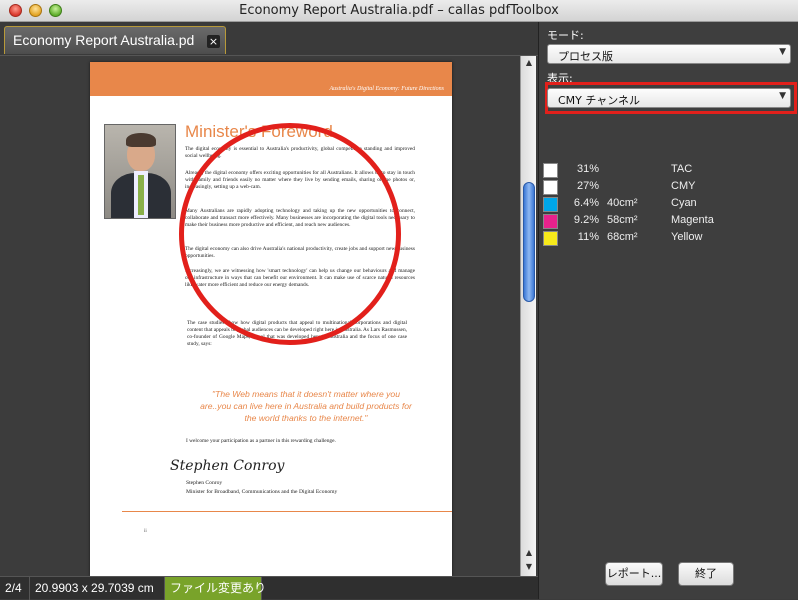  Describe the element at coordinates (290, 234) in the screenshot. I see `annotation-ring` at that location.